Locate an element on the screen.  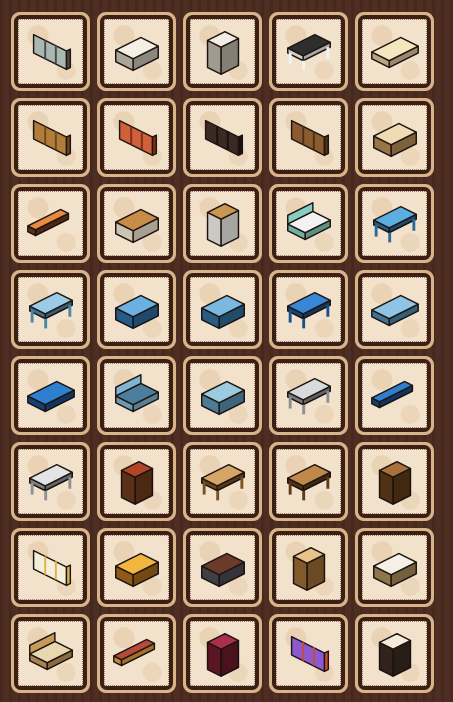
inventory-slot-blue-table is located at coordinates (394, 223).